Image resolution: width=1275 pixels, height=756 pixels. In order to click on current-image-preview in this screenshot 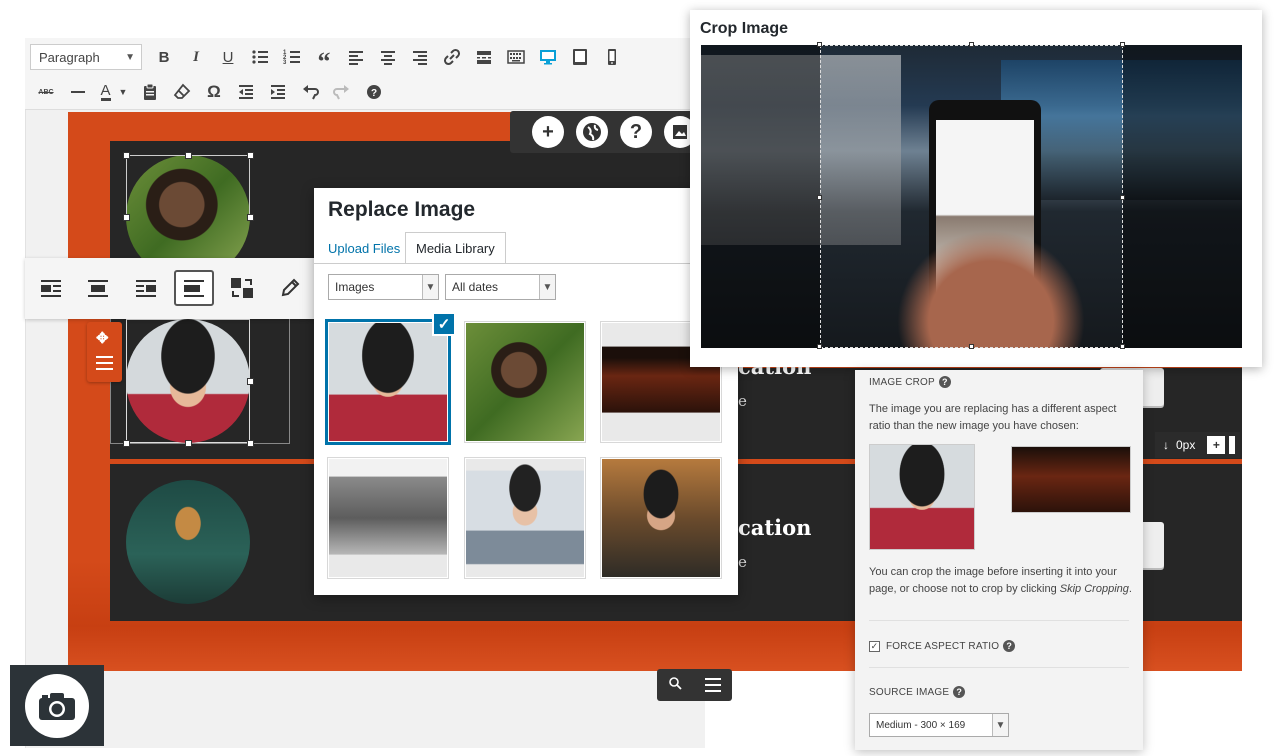, I will do `click(922, 497)`.